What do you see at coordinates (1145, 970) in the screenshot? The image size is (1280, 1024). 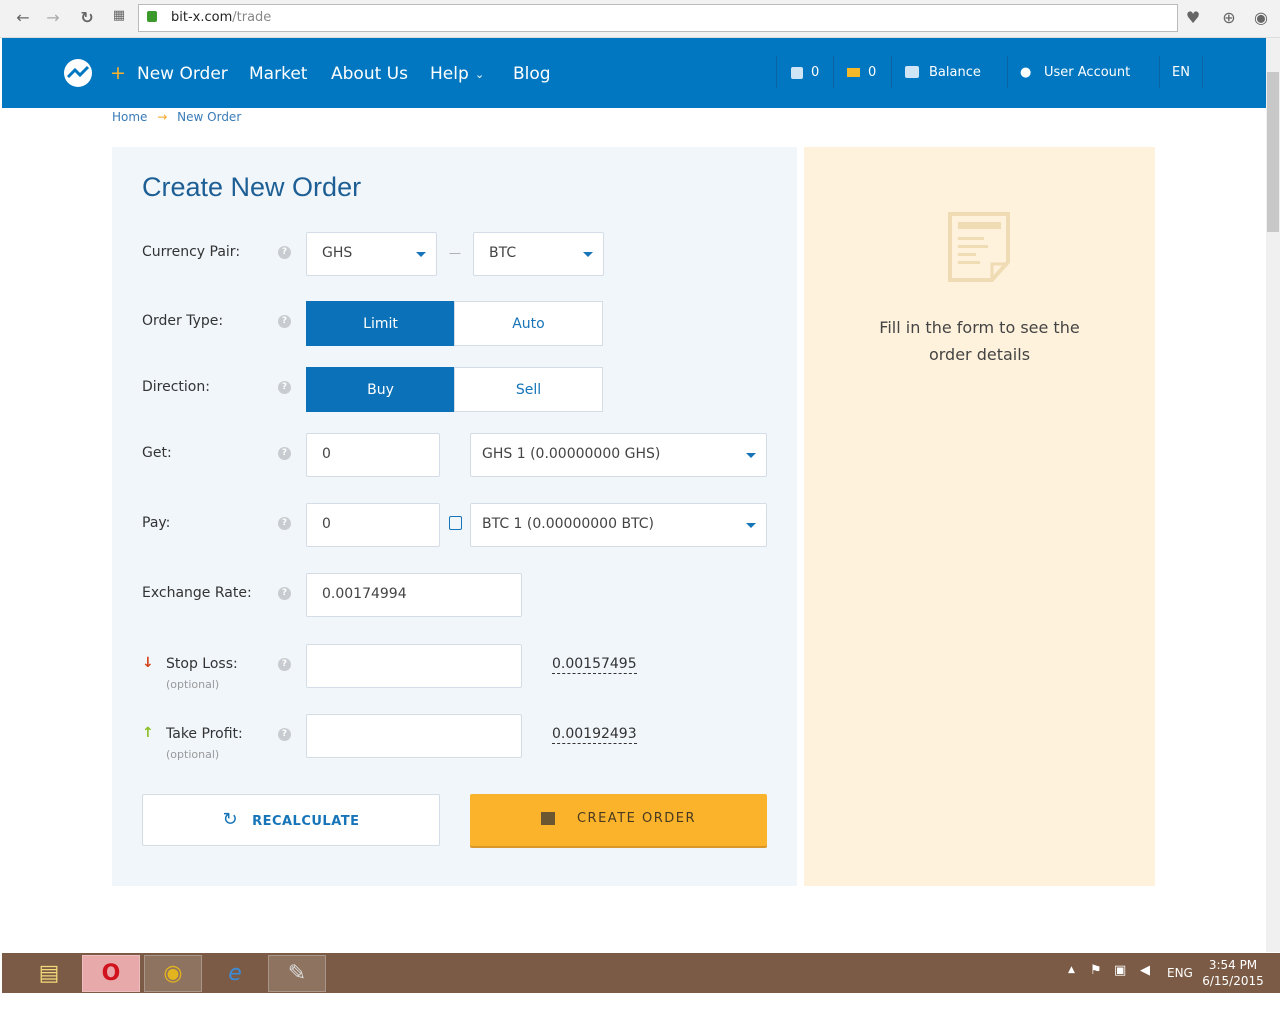 I see `volume-icon: ◀` at bounding box center [1145, 970].